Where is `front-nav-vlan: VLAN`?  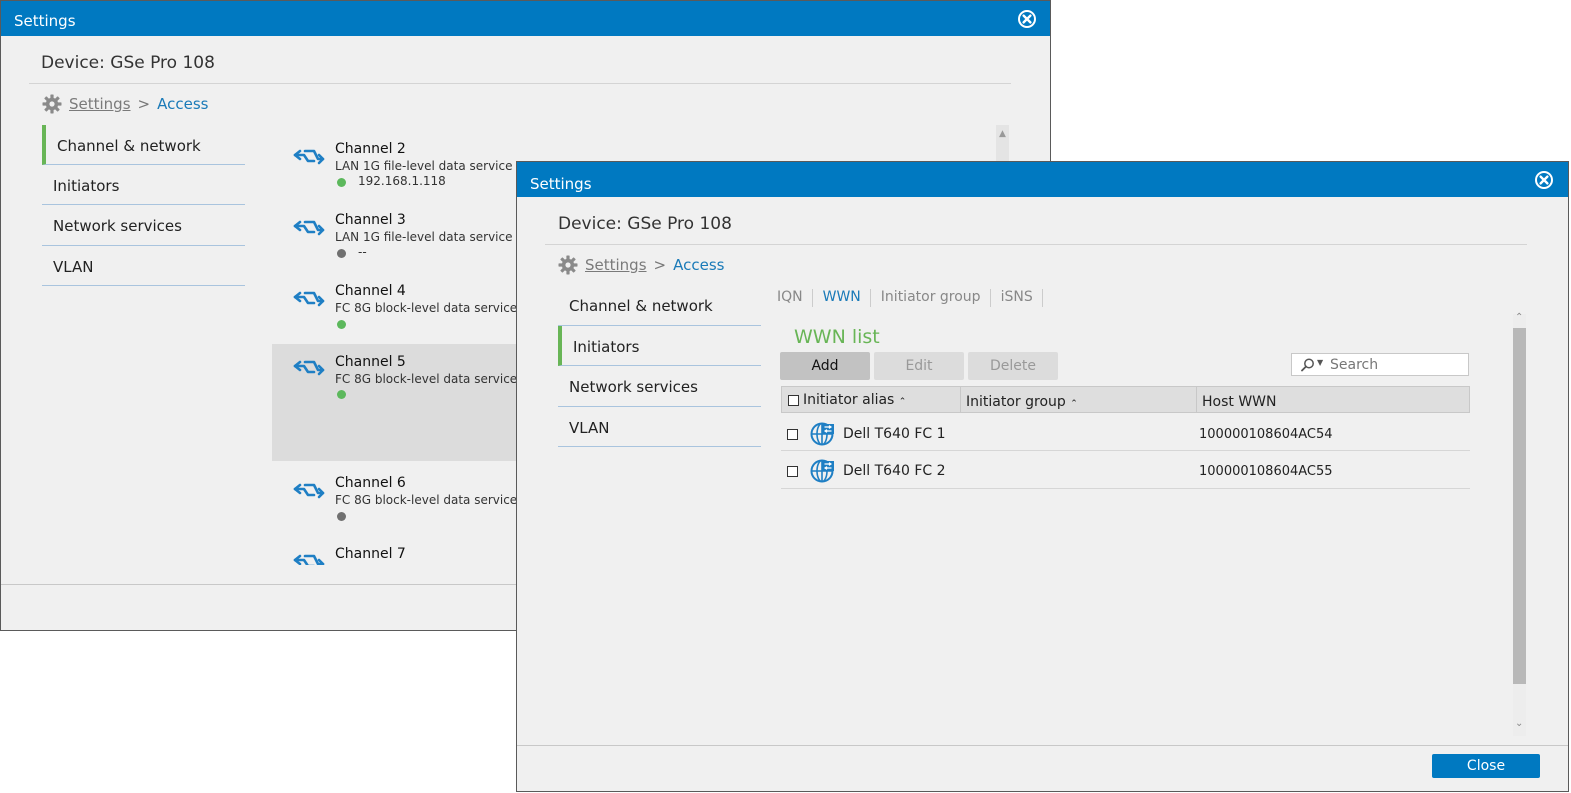 front-nav-vlan: VLAN is located at coordinates (659, 427).